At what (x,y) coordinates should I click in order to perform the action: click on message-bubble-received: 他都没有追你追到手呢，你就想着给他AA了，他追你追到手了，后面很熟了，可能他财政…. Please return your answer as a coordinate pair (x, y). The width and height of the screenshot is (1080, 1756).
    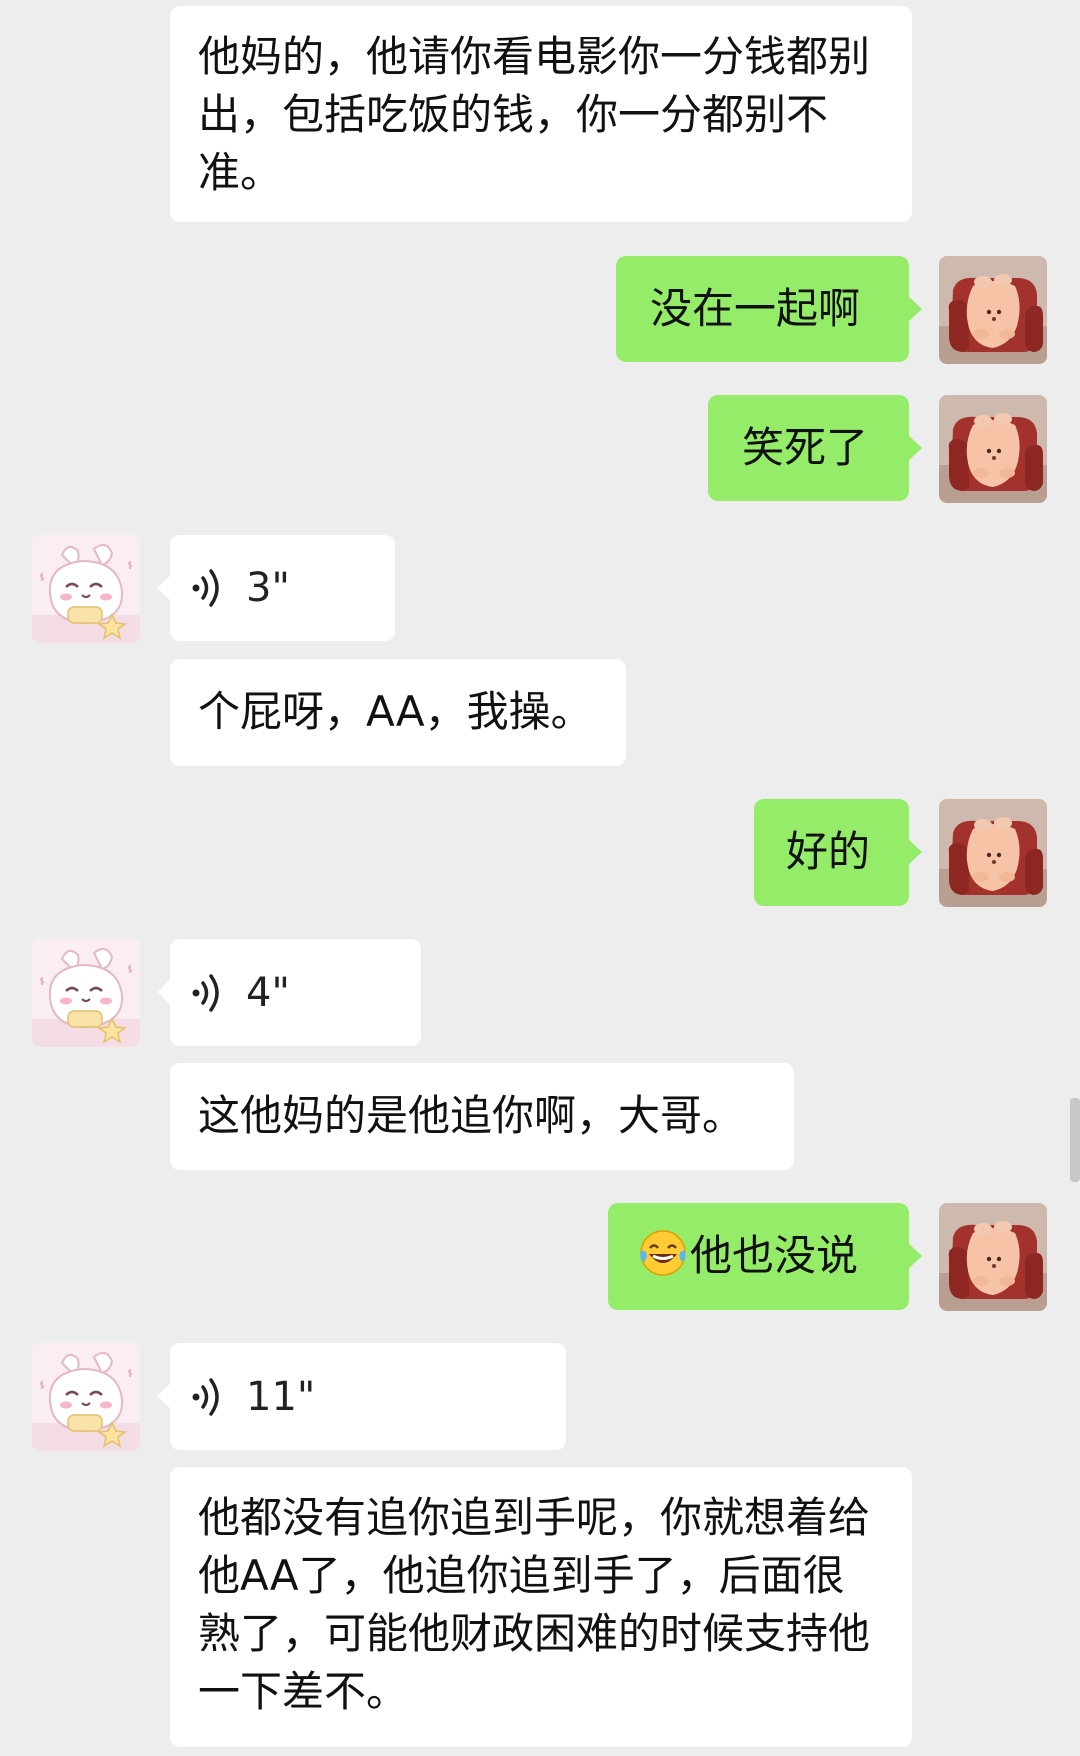
    Looking at the image, I should click on (541, 1607).